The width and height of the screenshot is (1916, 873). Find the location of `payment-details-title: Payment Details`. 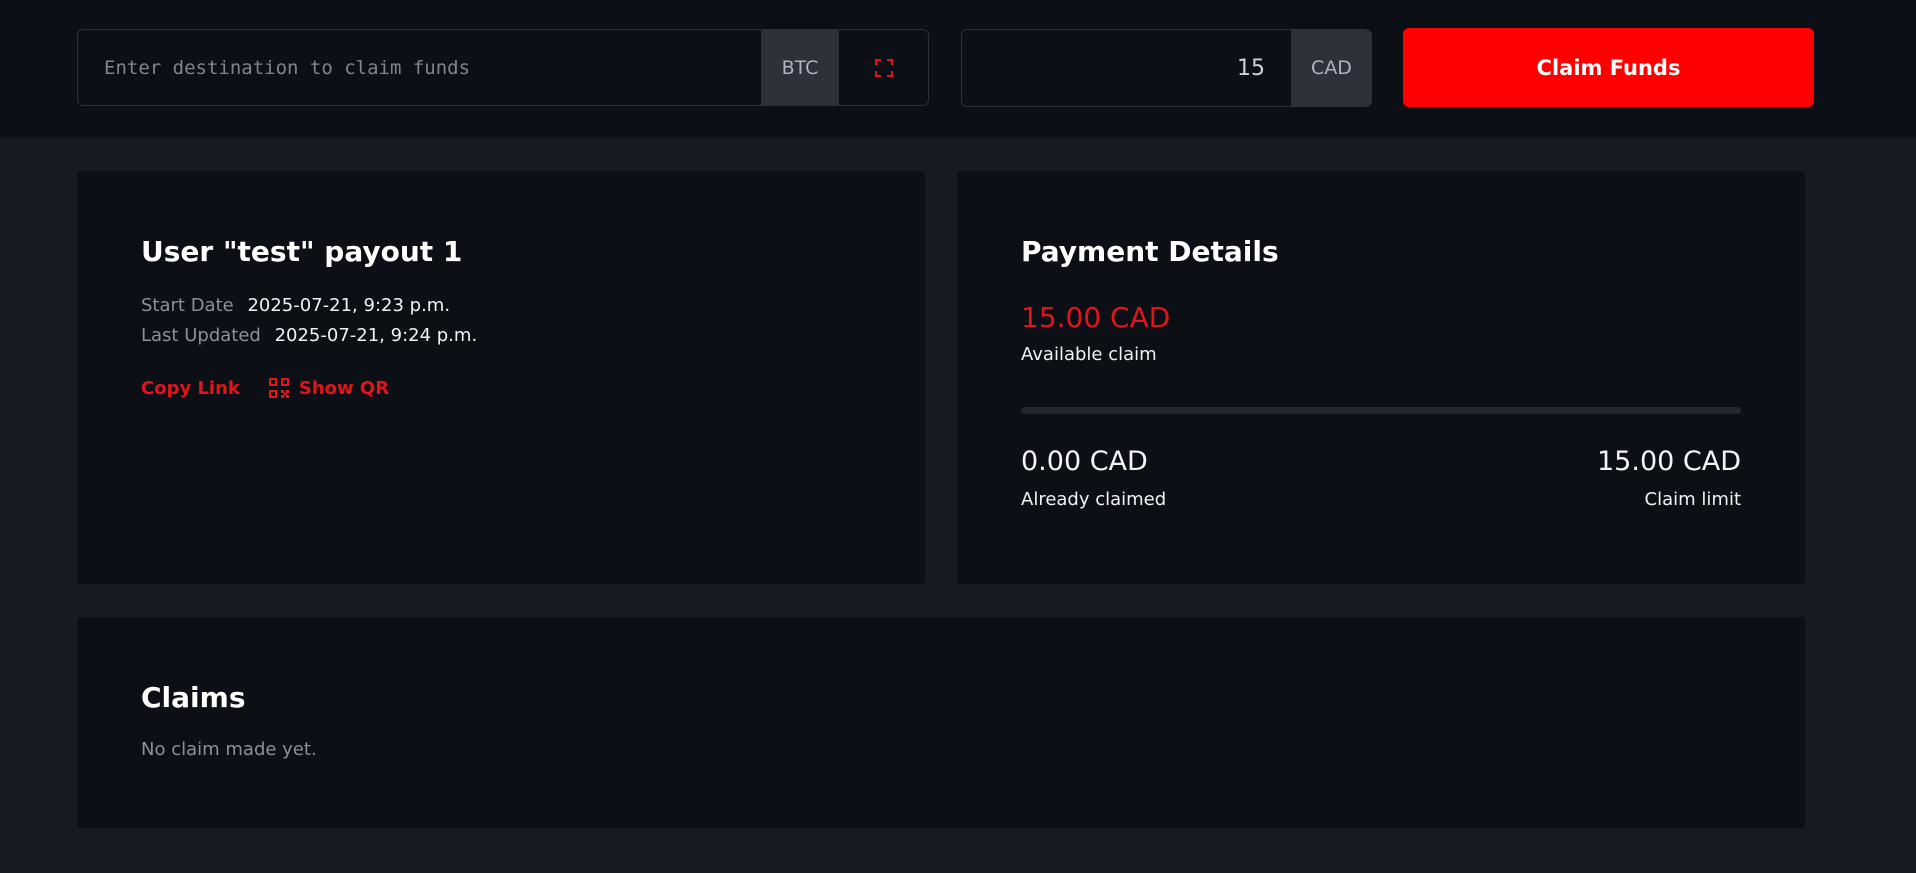

payment-details-title: Payment Details is located at coordinates (1150, 251).